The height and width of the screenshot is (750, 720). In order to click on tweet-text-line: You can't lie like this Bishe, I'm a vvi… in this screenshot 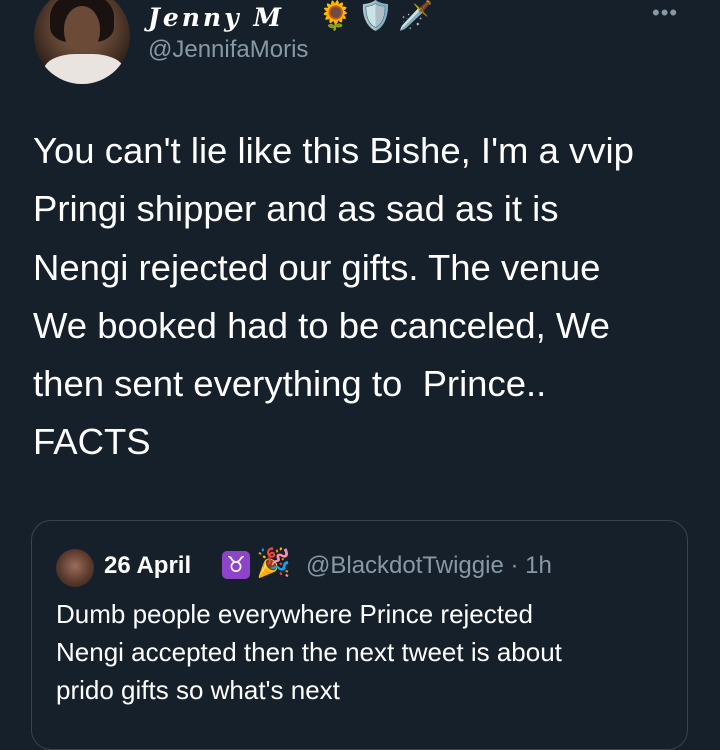, I will do `click(333, 150)`.